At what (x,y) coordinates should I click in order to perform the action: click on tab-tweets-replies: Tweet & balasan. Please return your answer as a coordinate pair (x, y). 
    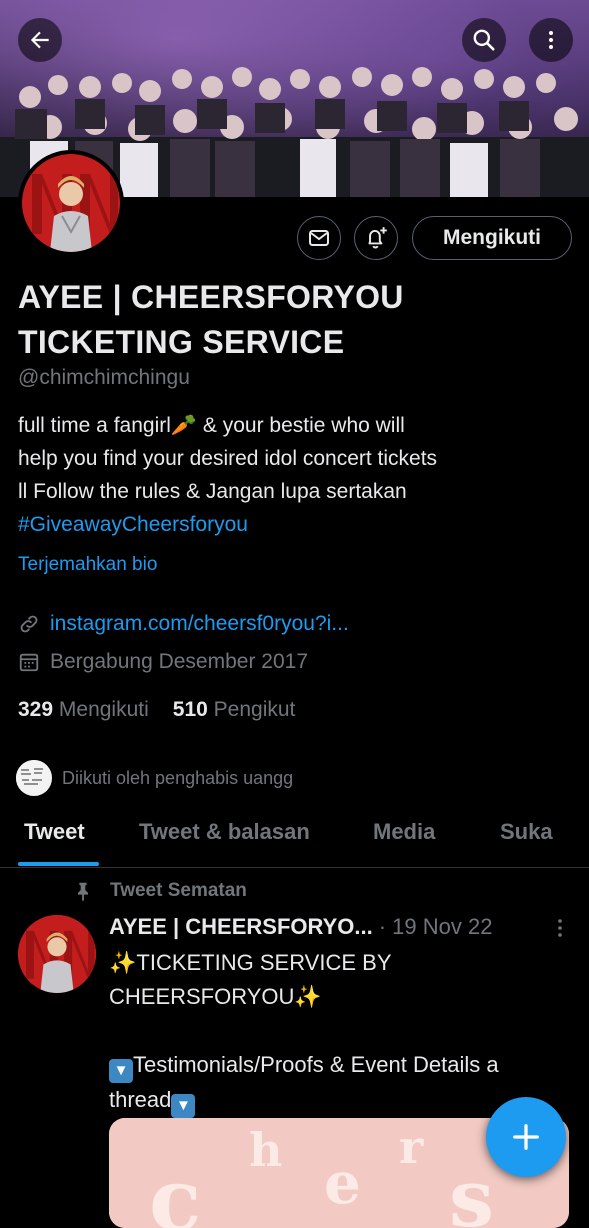
    Looking at the image, I should click on (224, 832).